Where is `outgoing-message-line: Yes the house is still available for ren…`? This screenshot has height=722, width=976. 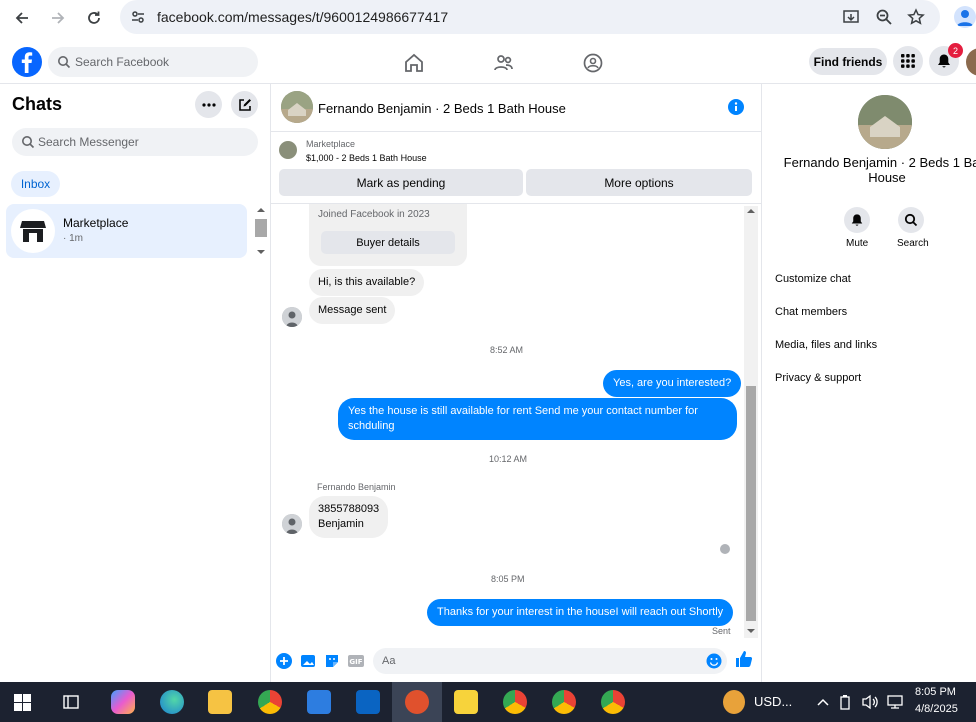 outgoing-message-line: Yes the house is still available for ren… is located at coordinates (523, 411).